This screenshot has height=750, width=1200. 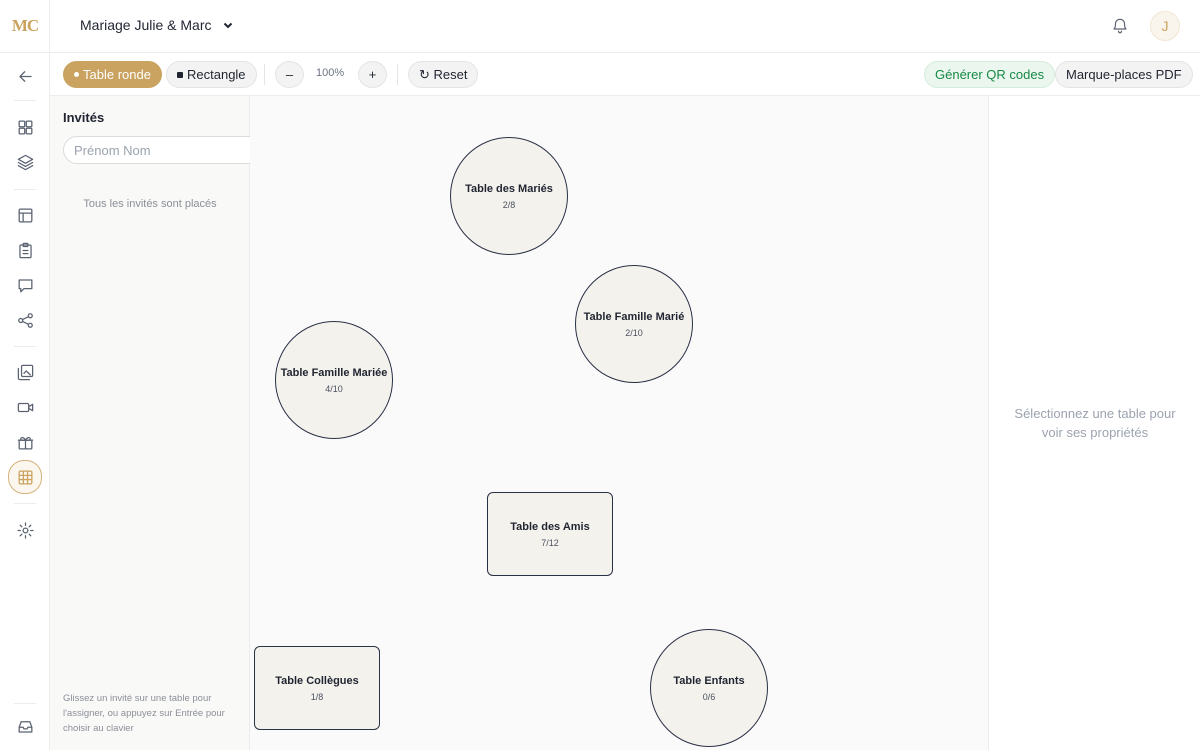 I want to click on add-rectangle-table-button: Rectangle, so click(x=211, y=74).